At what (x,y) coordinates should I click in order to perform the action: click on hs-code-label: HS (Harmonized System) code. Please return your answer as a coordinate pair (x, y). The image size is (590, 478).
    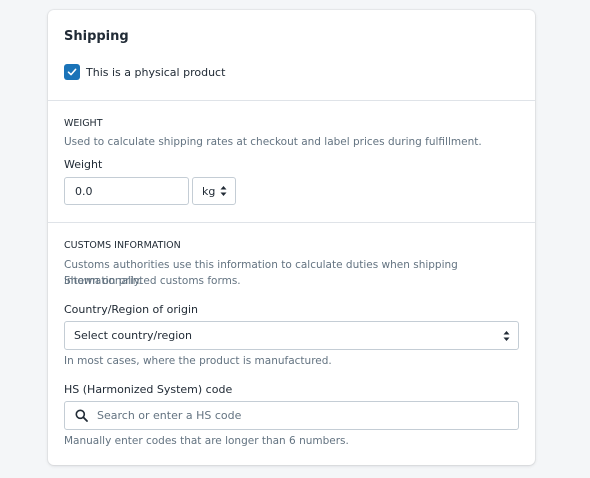
    Looking at the image, I should click on (148, 389).